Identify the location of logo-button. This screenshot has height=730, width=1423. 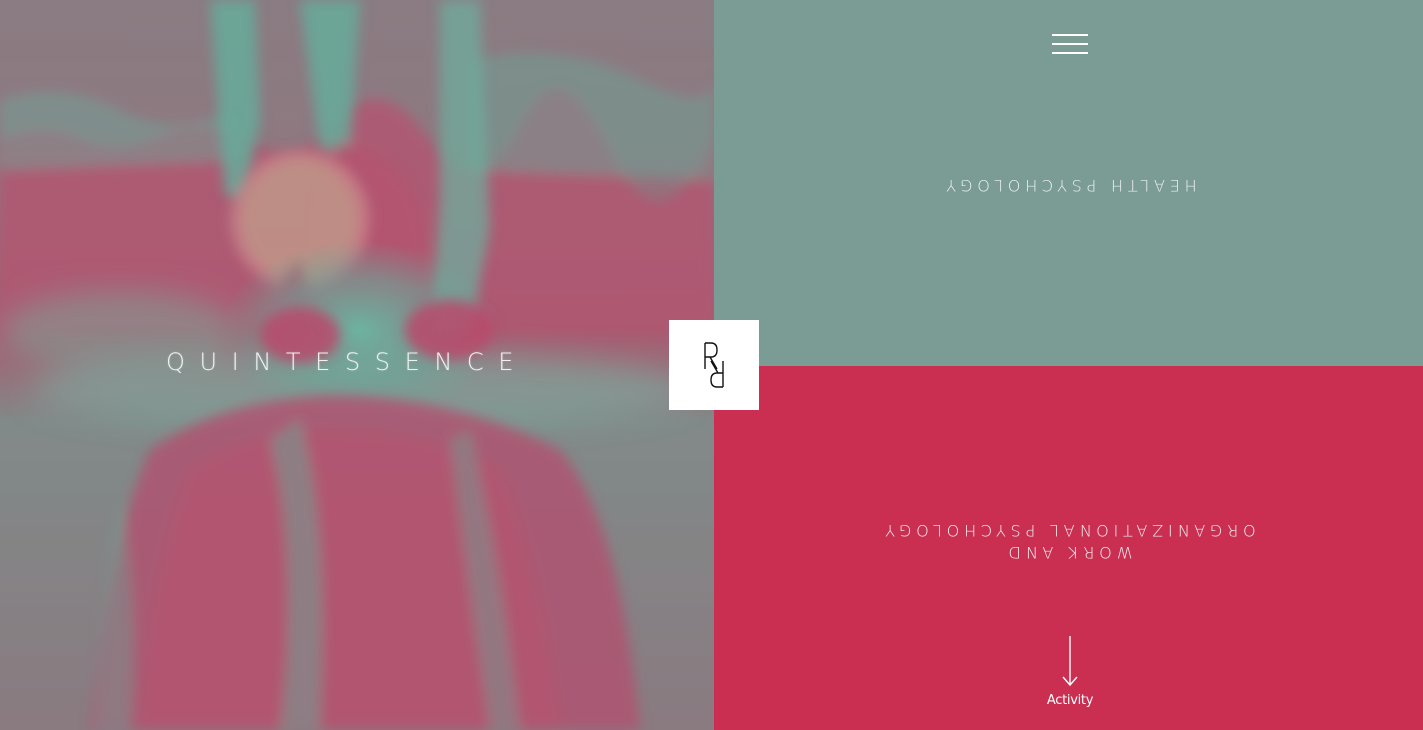
(714, 365).